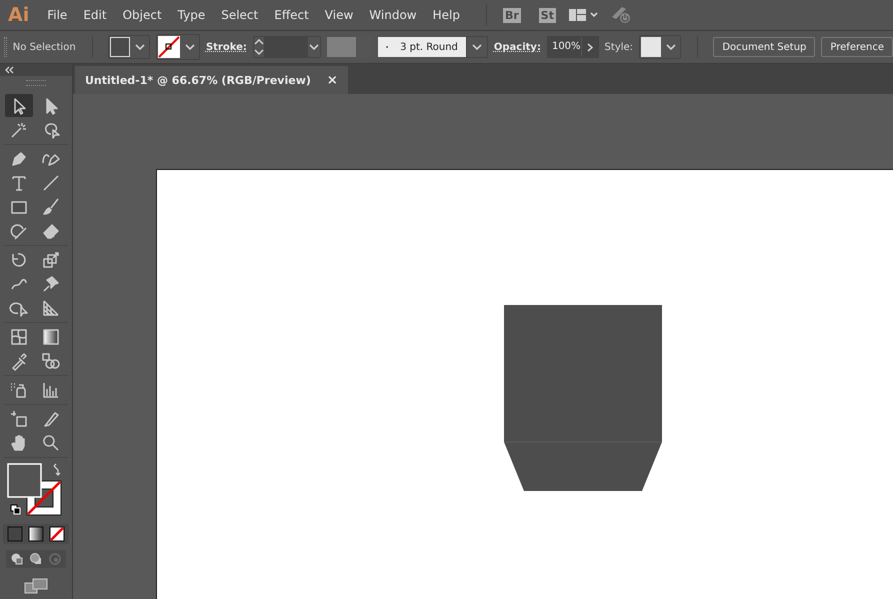 Image resolution: width=893 pixels, height=599 pixels. What do you see at coordinates (660, 47) in the screenshot?
I see `style-dropdown` at bounding box center [660, 47].